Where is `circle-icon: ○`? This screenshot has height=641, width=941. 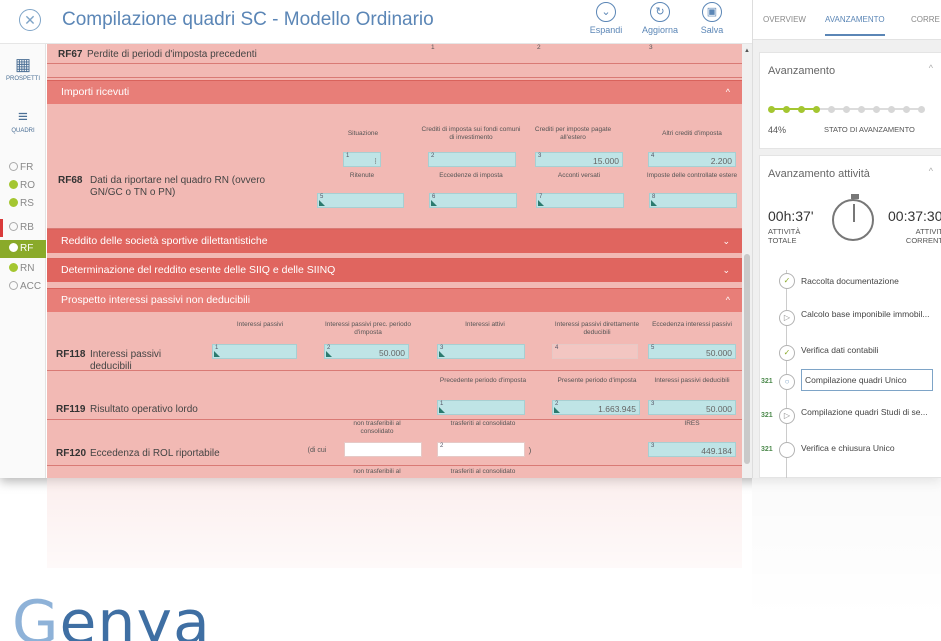 circle-icon: ○ is located at coordinates (787, 382).